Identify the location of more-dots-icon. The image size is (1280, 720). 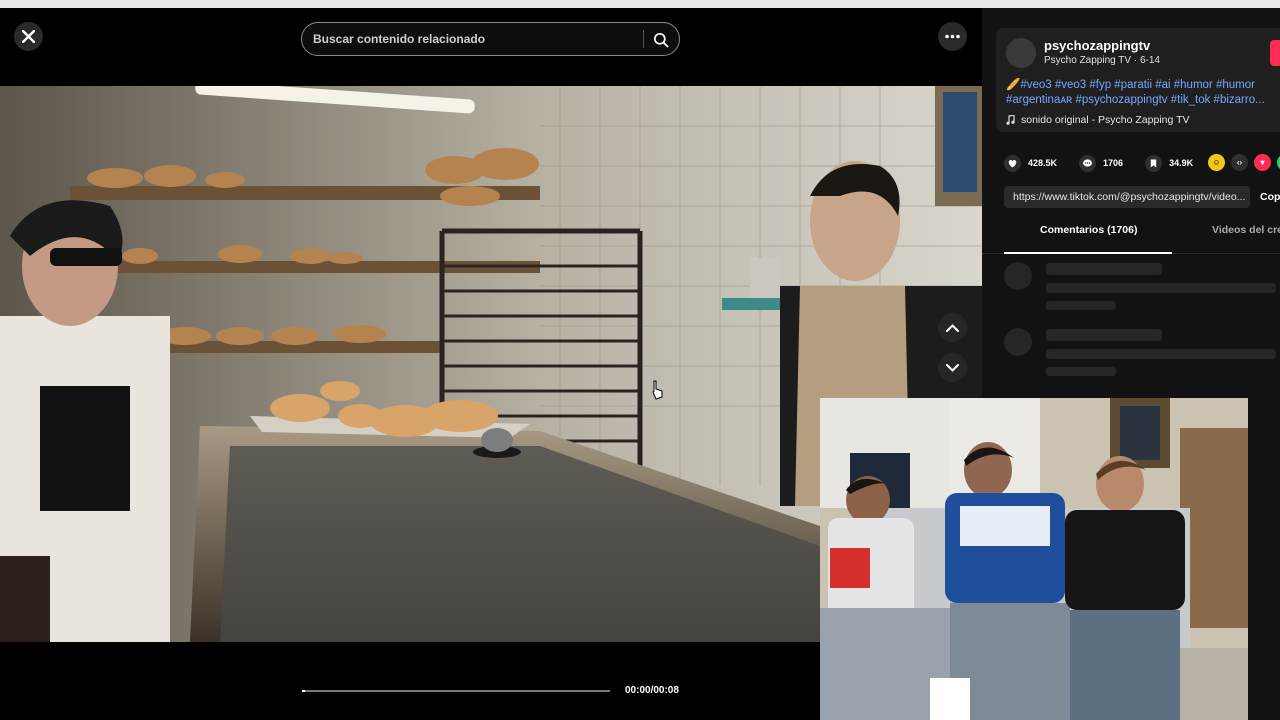
(952, 36).